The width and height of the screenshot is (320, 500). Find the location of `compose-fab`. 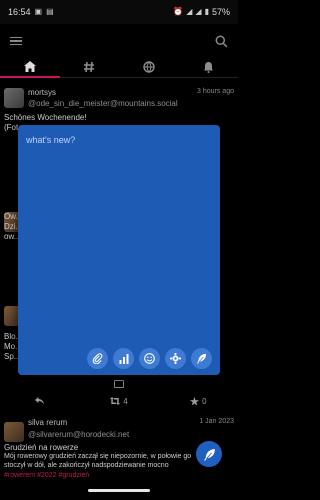

compose-fab is located at coordinates (209, 454).